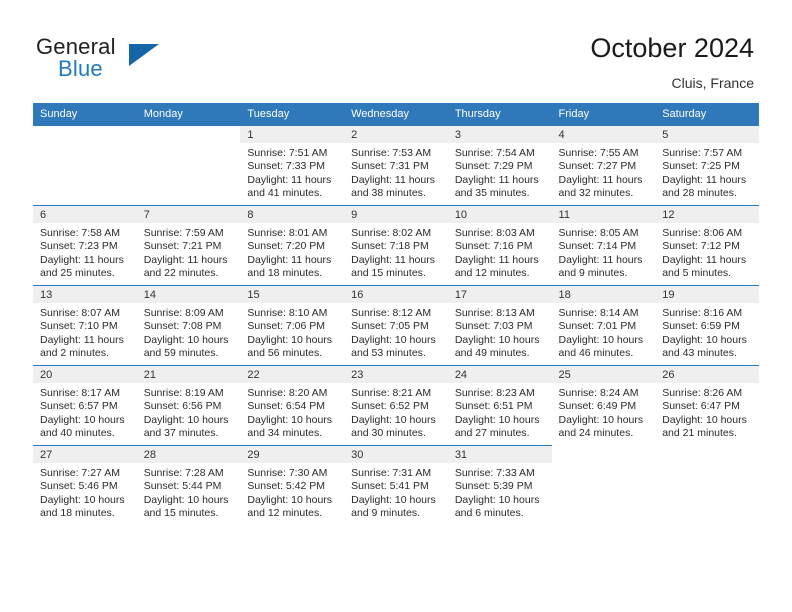  What do you see at coordinates (712, 83) in the screenshot?
I see `page-subtitle-location: Cluis, France` at bounding box center [712, 83].